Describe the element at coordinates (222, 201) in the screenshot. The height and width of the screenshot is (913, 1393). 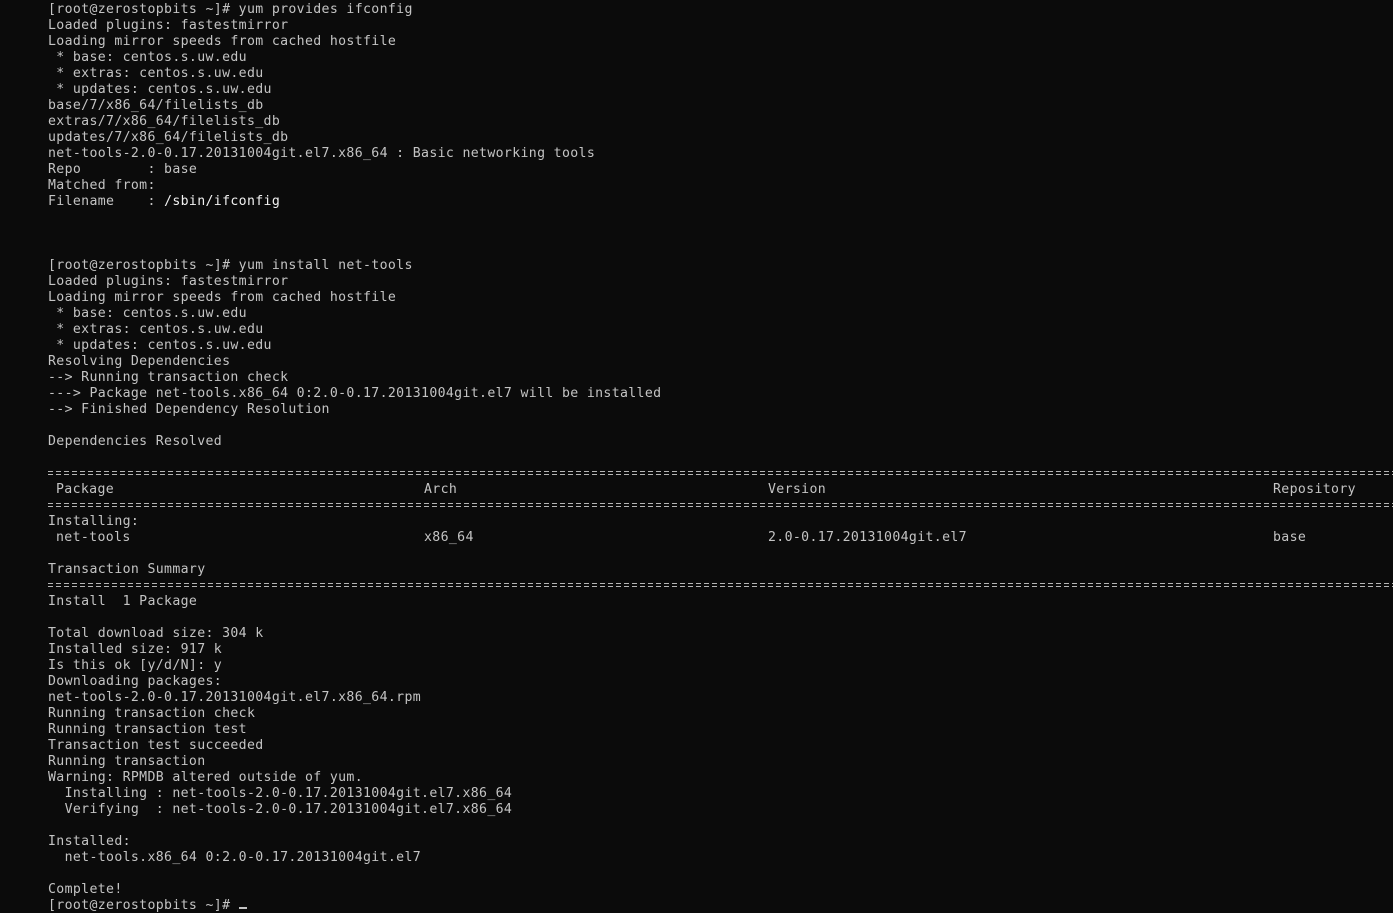
I see `filename-value: /sbin/ifconfig` at that location.